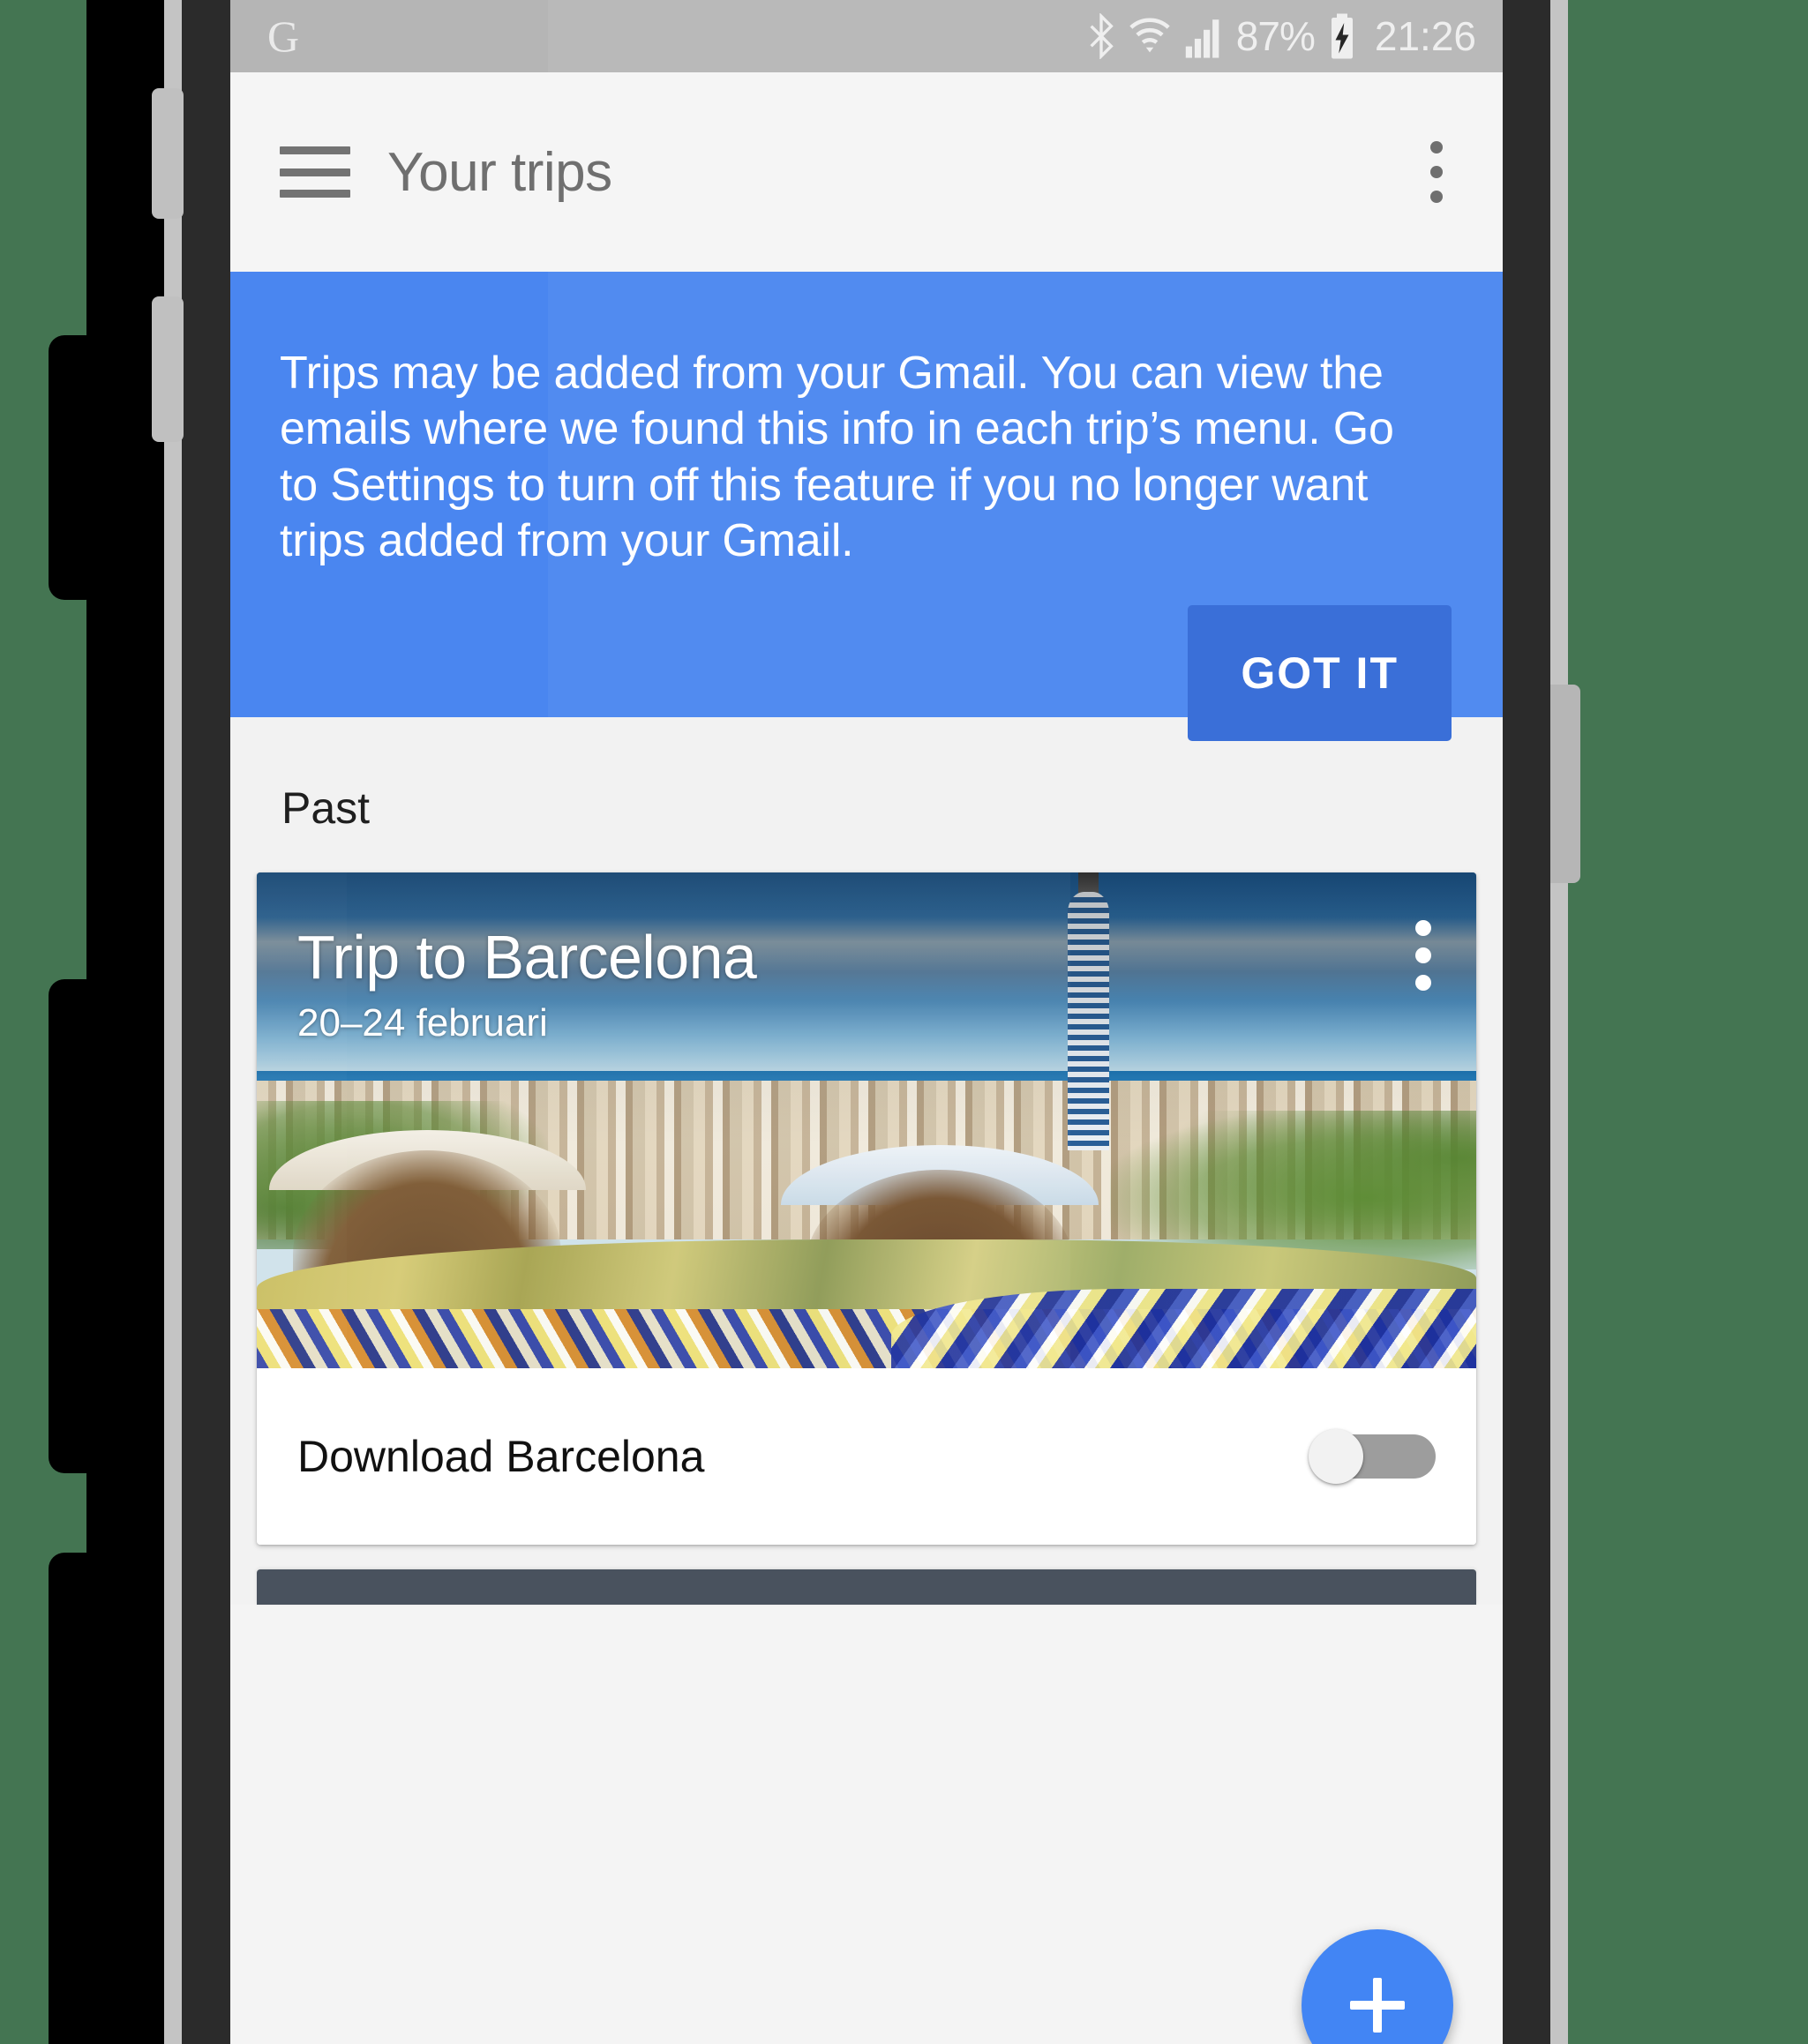 The height and width of the screenshot is (2044, 1808). What do you see at coordinates (265, 36) in the screenshot?
I see `status-bar-left: G` at bounding box center [265, 36].